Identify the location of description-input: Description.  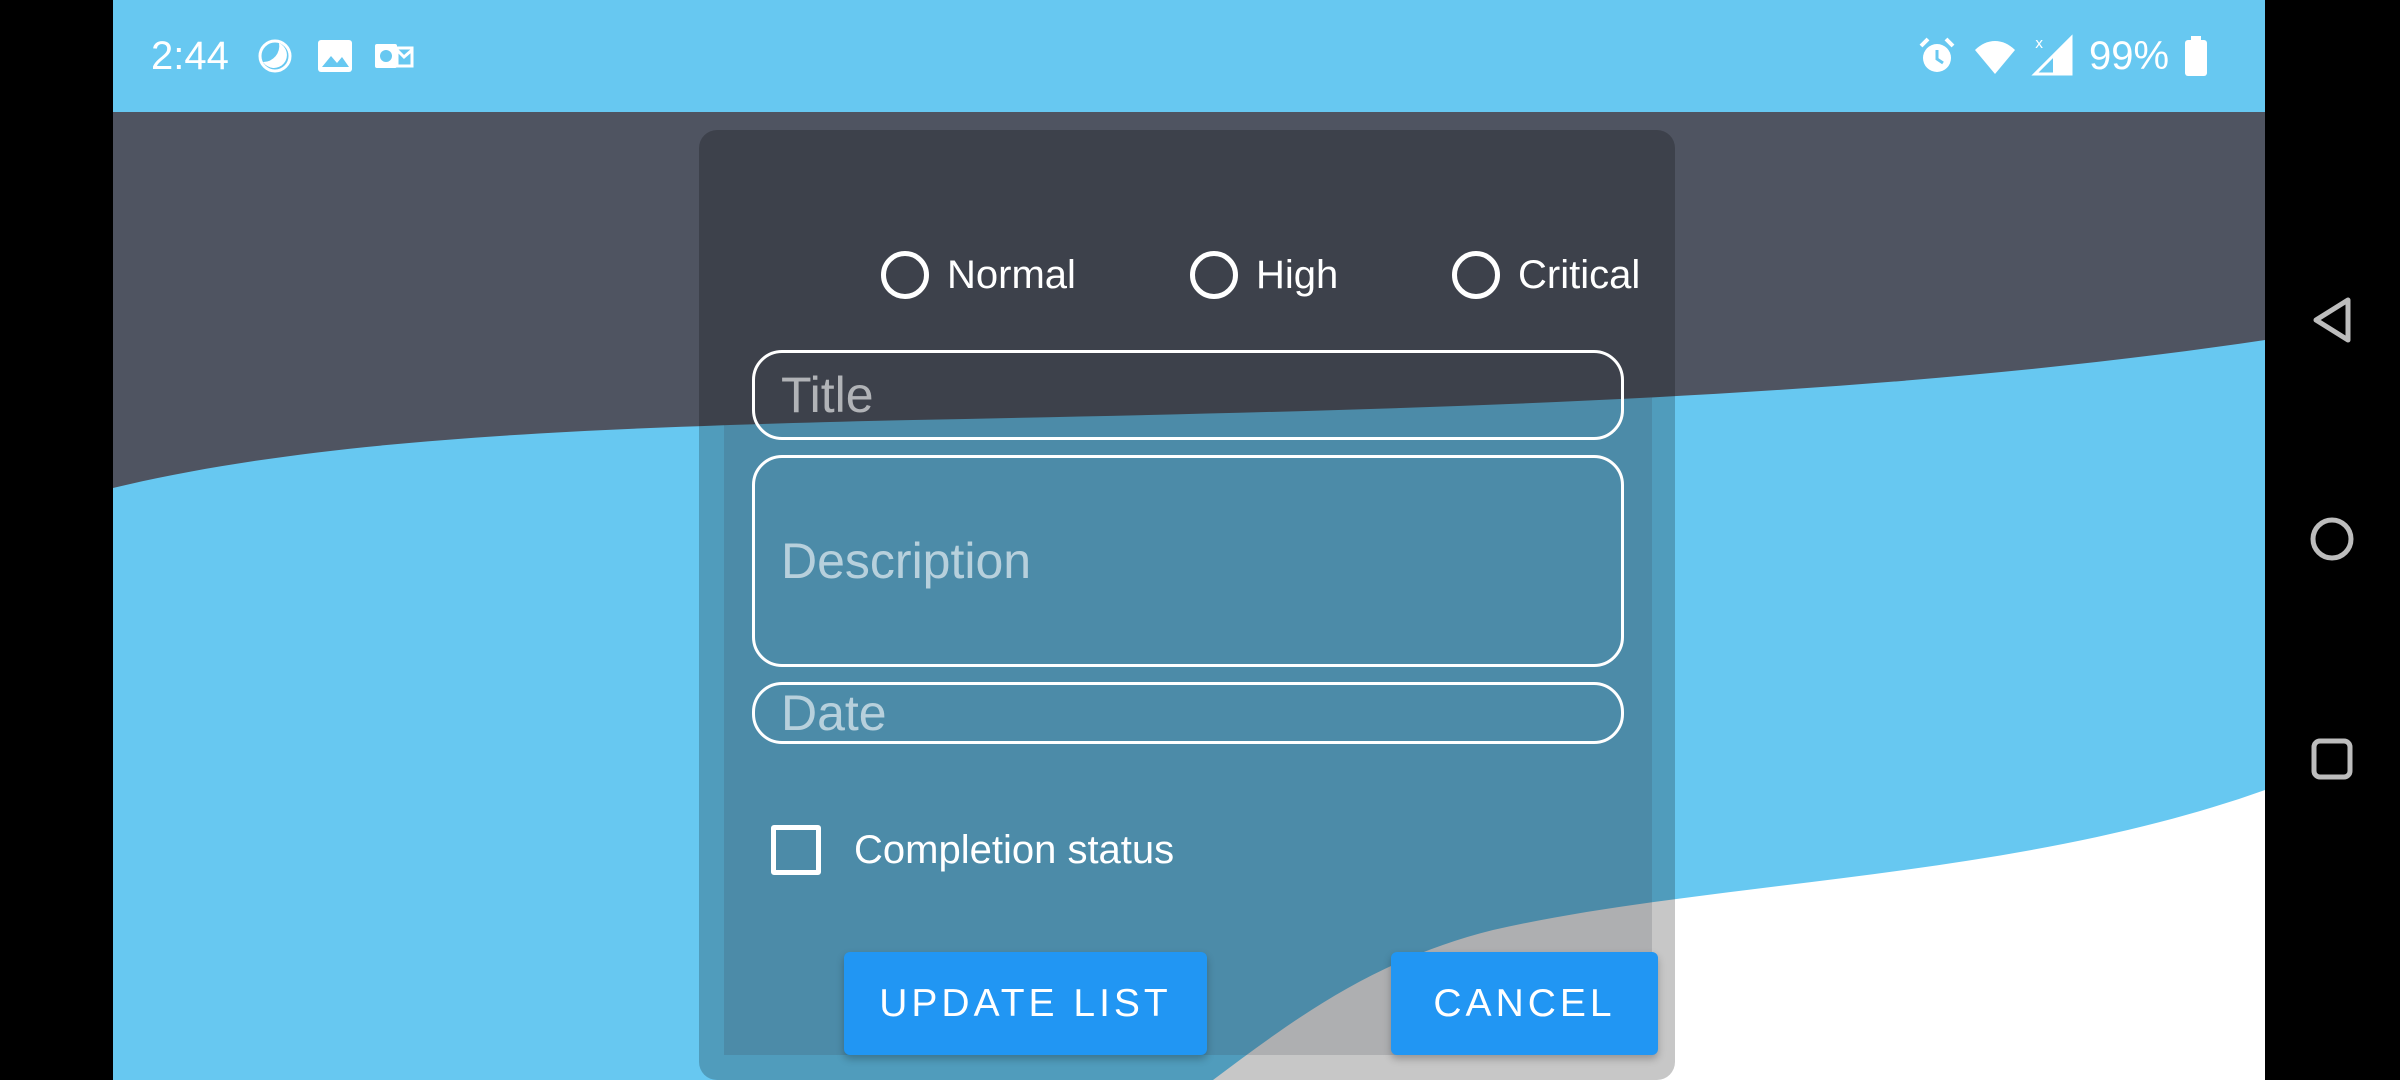
(1188, 561).